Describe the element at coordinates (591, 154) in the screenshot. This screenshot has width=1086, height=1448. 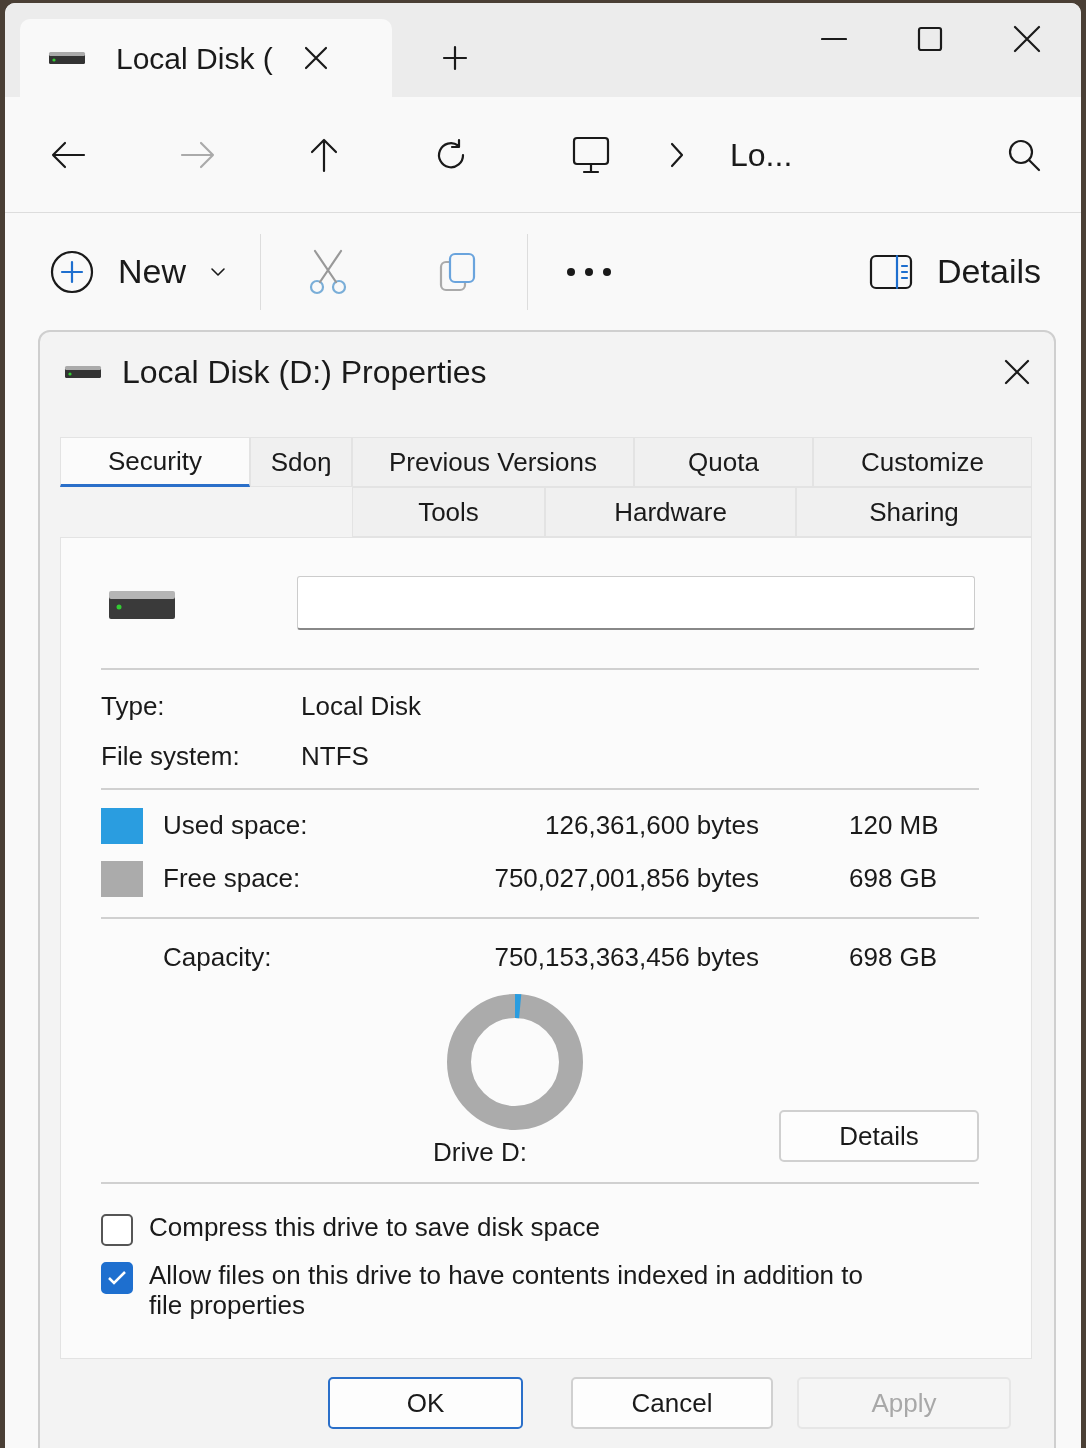
I see `monitor-icon` at that location.